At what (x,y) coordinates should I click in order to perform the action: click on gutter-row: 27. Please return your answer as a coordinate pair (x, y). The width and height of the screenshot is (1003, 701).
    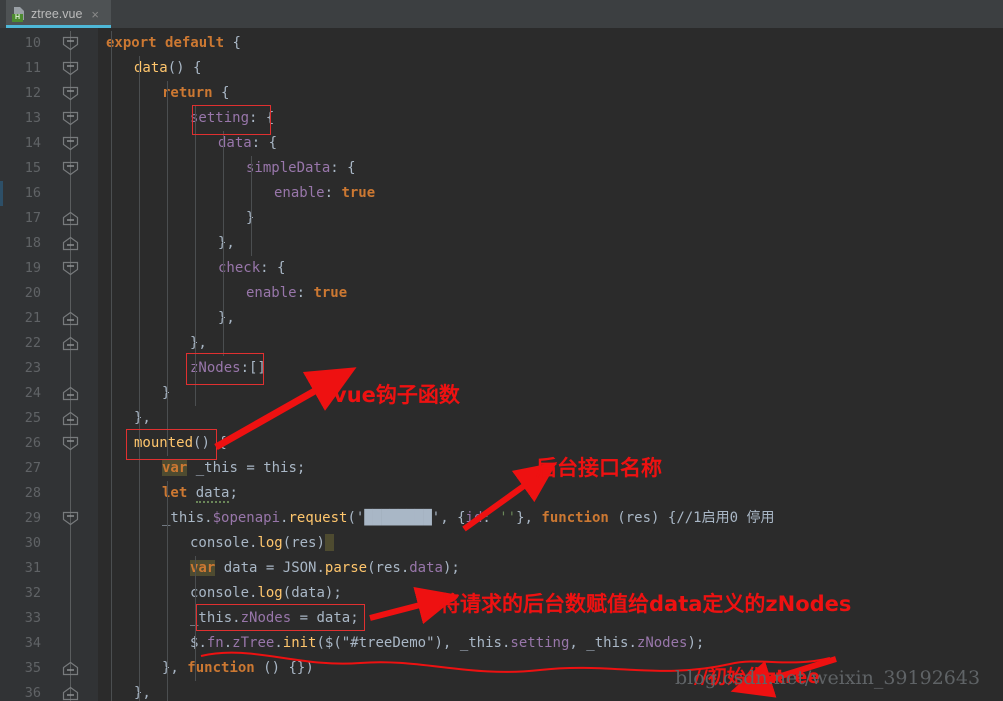
    Looking at the image, I should click on (49, 468).